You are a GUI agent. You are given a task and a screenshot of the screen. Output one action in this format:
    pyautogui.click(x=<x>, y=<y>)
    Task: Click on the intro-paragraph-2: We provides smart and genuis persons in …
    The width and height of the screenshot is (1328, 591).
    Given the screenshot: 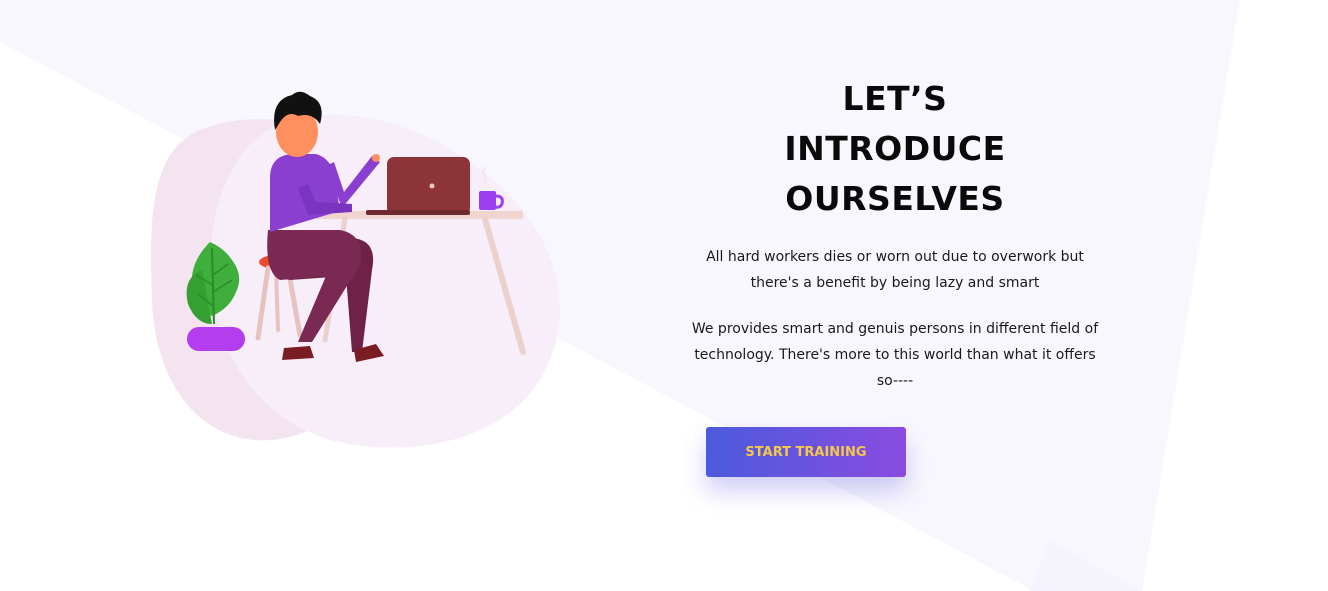 What is the action you would take?
    pyautogui.click(x=895, y=355)
    